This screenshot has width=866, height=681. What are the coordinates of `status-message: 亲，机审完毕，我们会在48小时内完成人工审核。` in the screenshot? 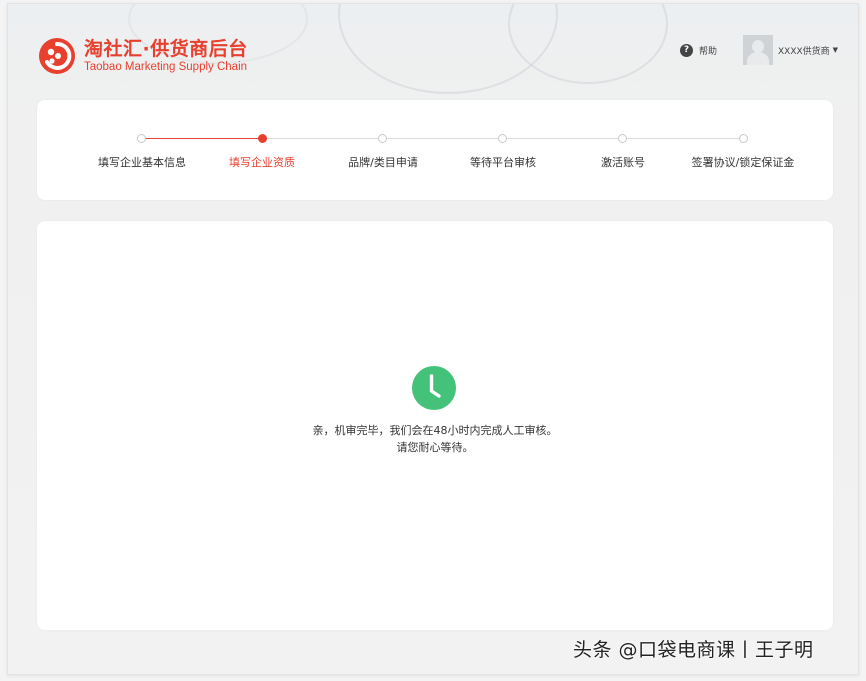 It's located at (435, 430).